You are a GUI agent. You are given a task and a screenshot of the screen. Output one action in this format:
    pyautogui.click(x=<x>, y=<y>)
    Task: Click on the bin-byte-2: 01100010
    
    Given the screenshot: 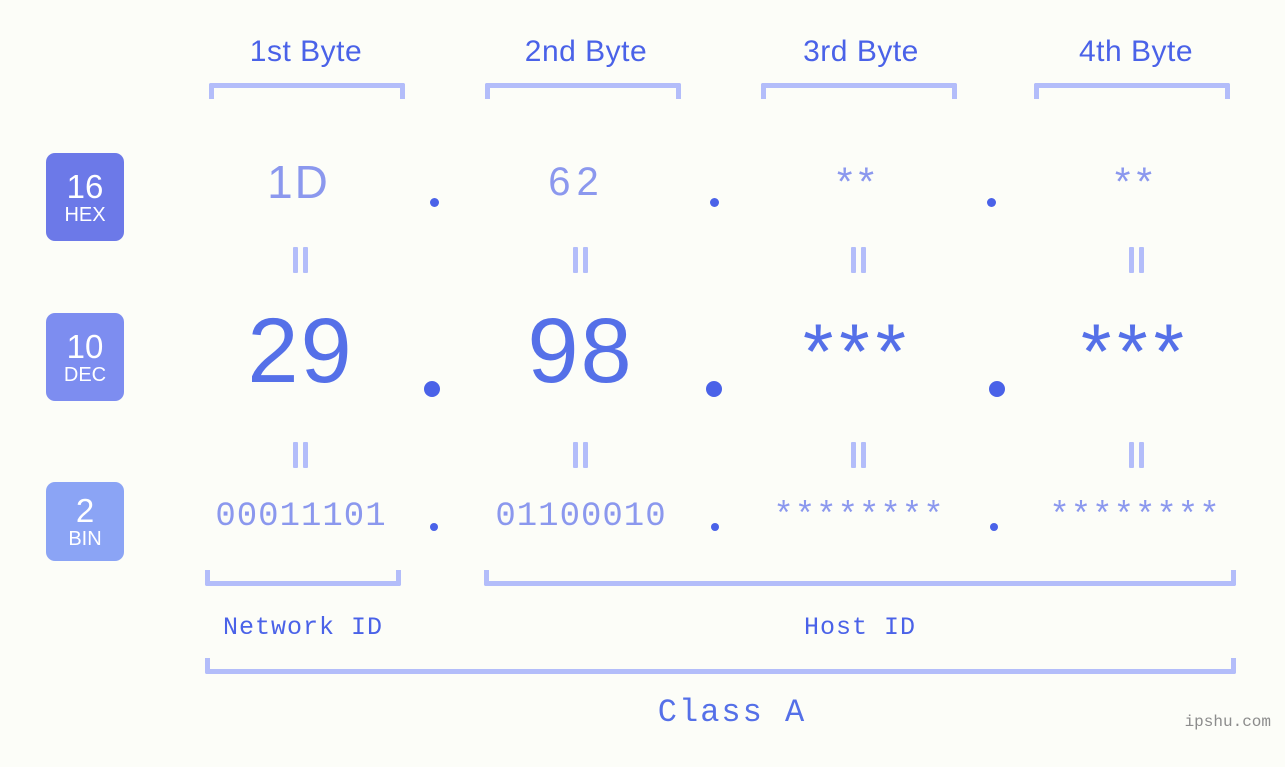 What is the action you would take?
    pyautogui.click(x=581, y=517)
    